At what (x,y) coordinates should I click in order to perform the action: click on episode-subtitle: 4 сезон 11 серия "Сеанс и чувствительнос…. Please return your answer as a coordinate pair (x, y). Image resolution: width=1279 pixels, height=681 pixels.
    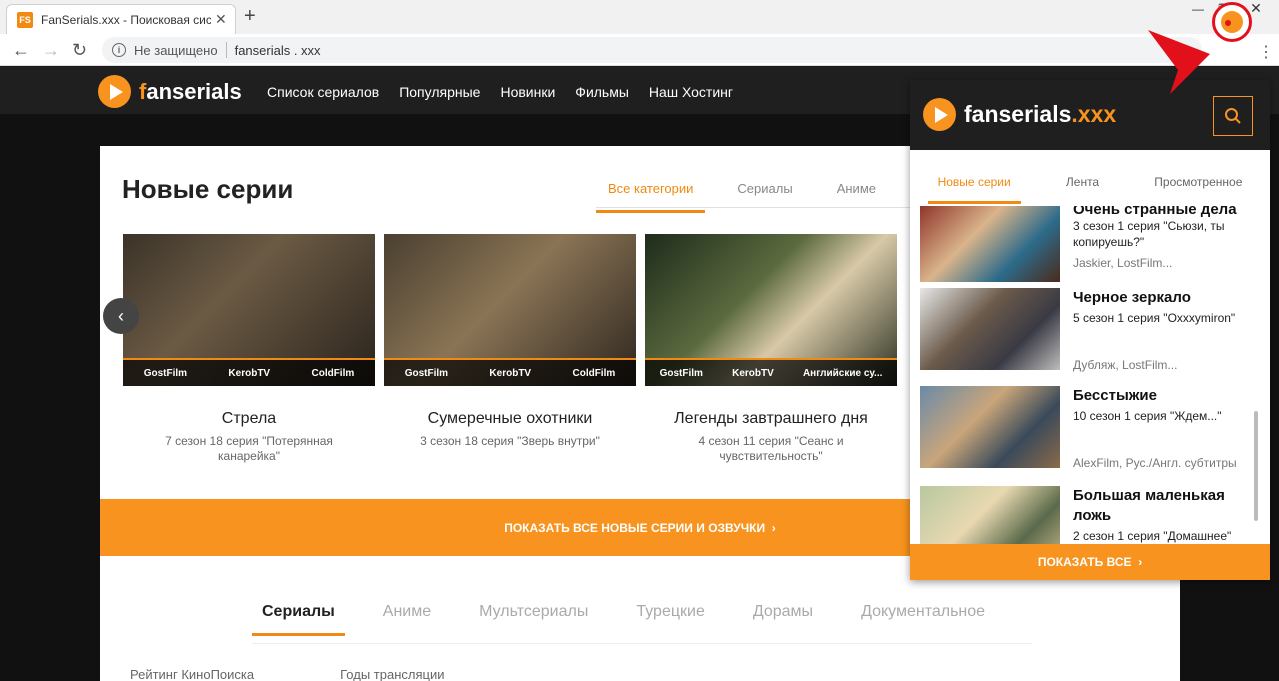
    Looking at the image, I should click on (771, 448).